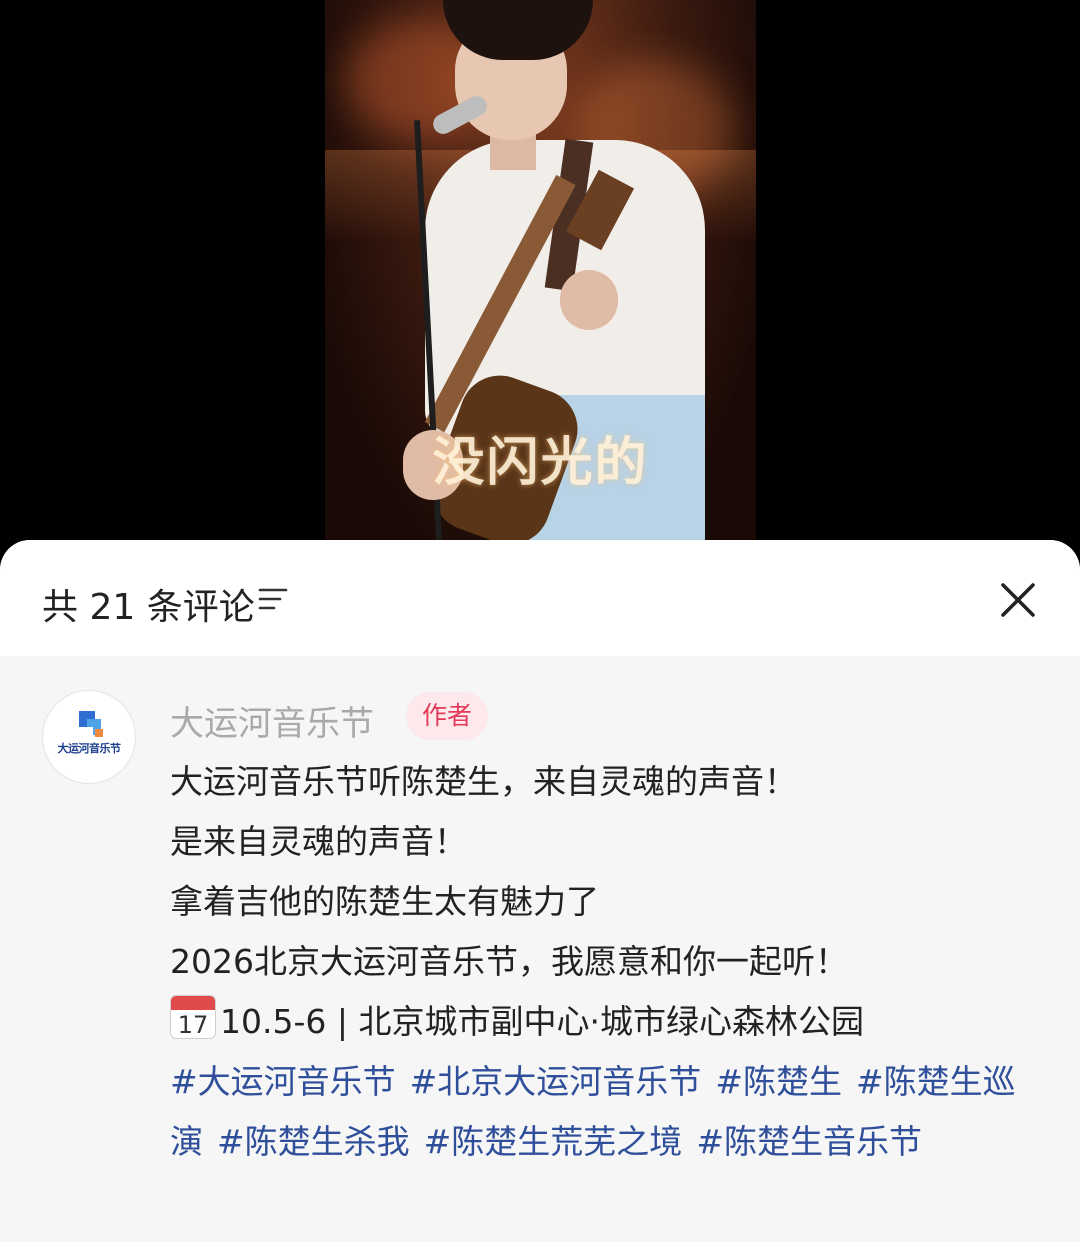 This screenshot has height=1242, width=1080. Describe the element at coordinates (89, 748) in the screenshot. I see `avatar-logo-text: 大运河音乐节` at that location.